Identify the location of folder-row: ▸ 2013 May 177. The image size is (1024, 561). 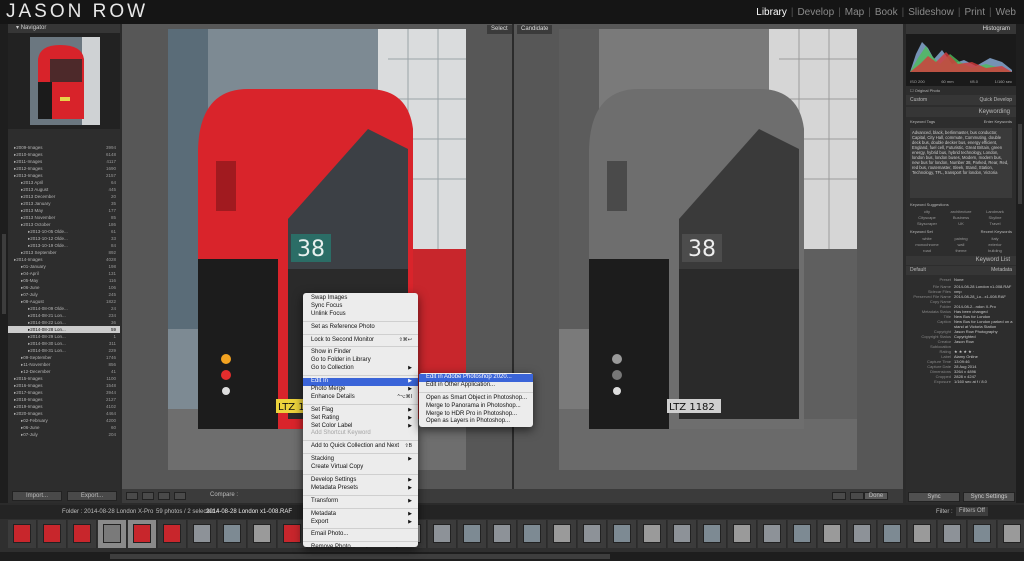
(64, 210).